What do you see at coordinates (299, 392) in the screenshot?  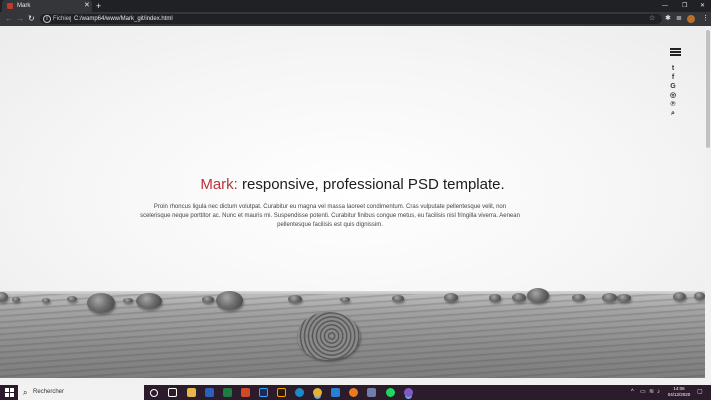 I see `edge-icon` at bounding box center [299, 392].